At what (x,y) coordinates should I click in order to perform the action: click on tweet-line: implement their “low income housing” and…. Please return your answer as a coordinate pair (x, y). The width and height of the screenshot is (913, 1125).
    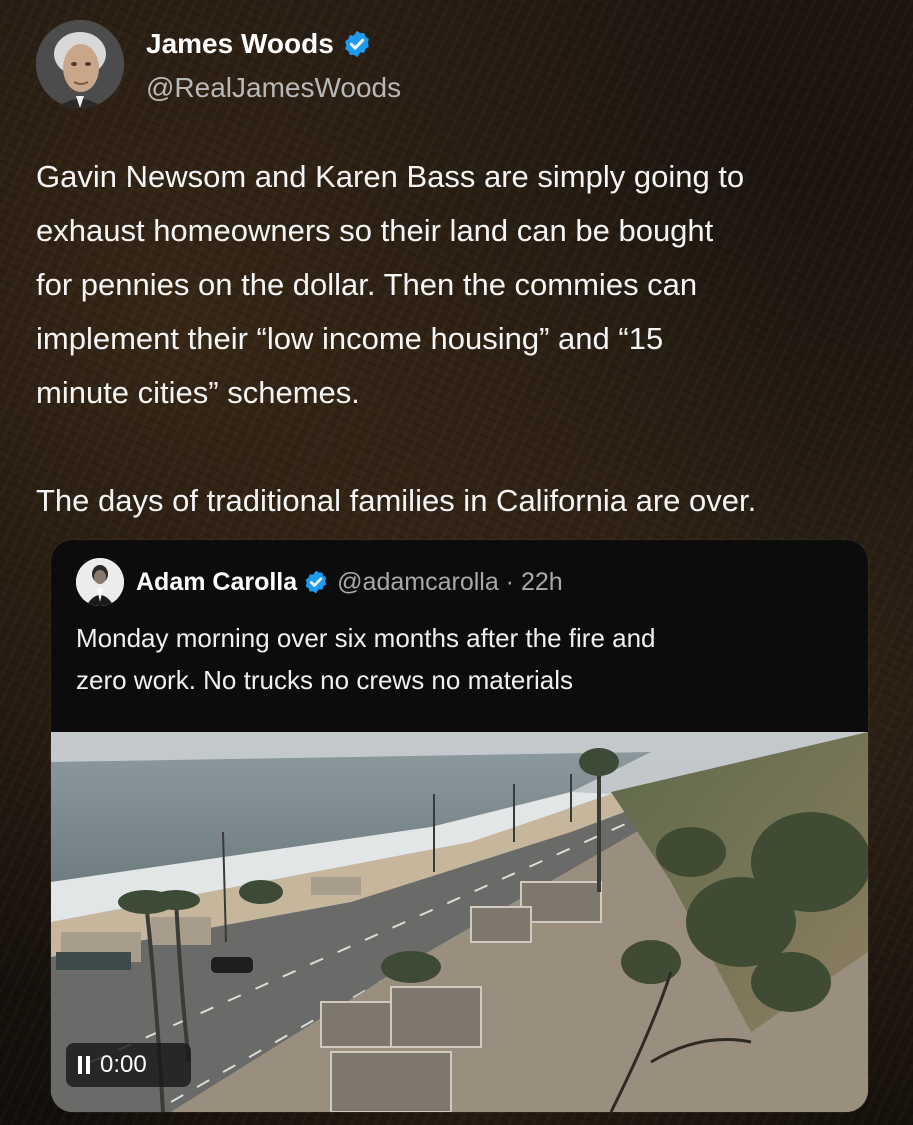
    Looking at the image, I should click on (350, 338).